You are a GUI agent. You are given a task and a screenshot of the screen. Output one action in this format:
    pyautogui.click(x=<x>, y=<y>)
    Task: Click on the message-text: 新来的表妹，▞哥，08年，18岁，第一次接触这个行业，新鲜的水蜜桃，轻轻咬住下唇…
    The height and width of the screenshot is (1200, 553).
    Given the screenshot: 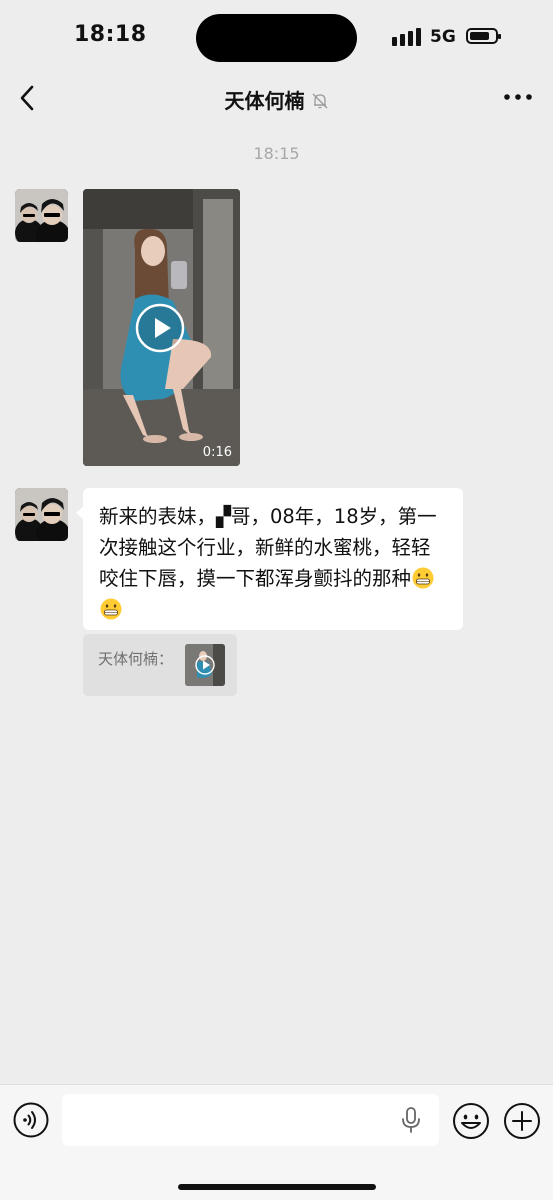 What is the action you would take?
    pyautogui.click(x=268, y=547)
    